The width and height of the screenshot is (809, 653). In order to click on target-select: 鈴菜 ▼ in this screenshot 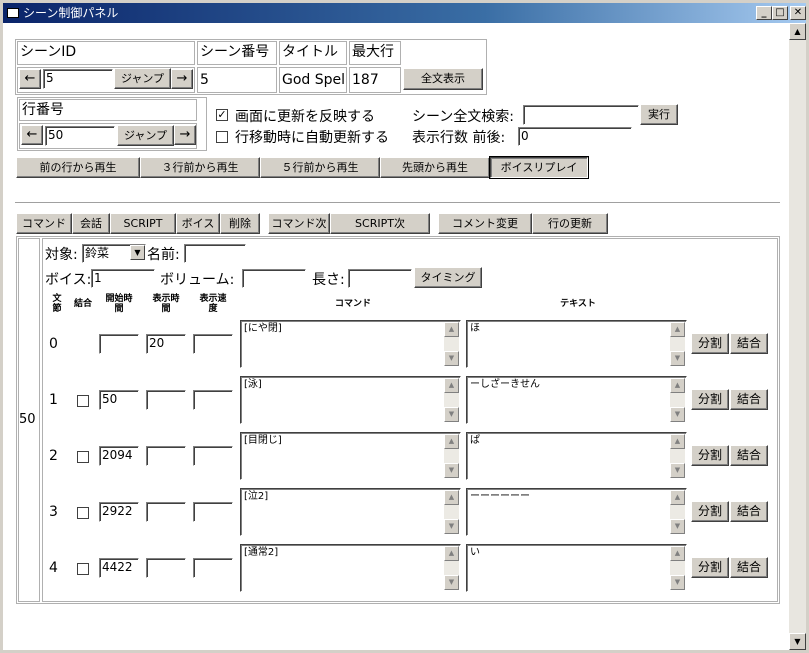, I will do `click(114, 253)`.